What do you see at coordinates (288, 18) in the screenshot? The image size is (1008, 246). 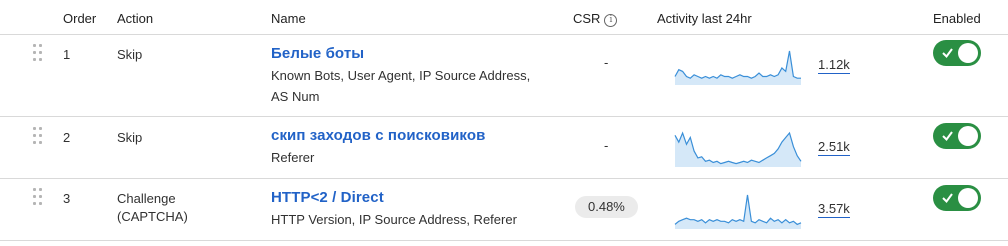 I see `header-name: Name` at bounding box center [288, 18].